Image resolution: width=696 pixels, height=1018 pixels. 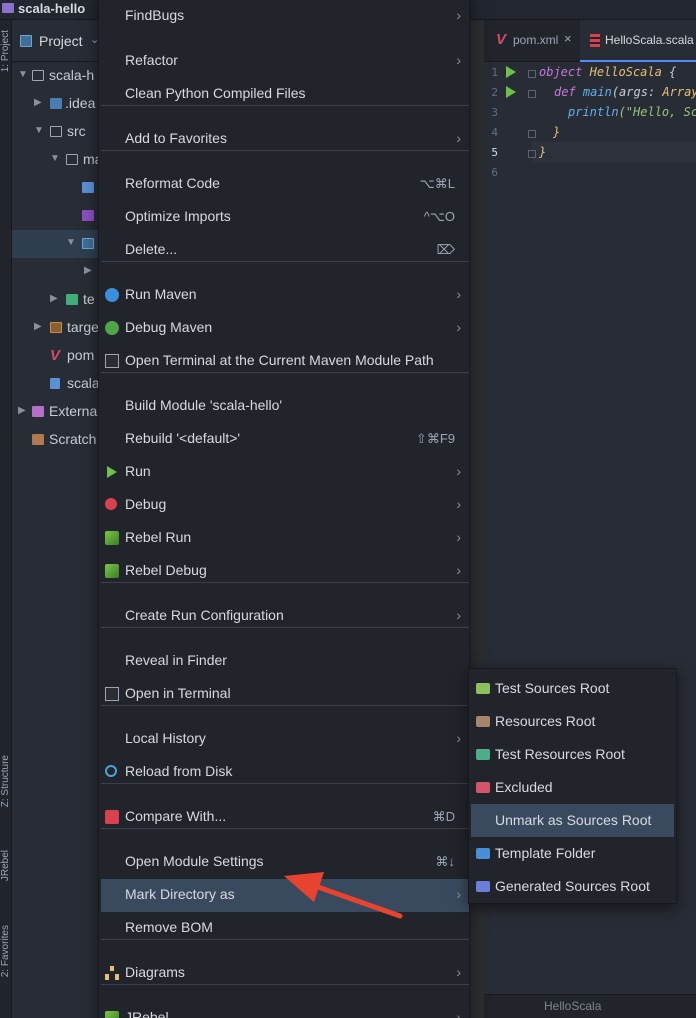 I want to click on annotation-arrow, so click(x=343, y=895).